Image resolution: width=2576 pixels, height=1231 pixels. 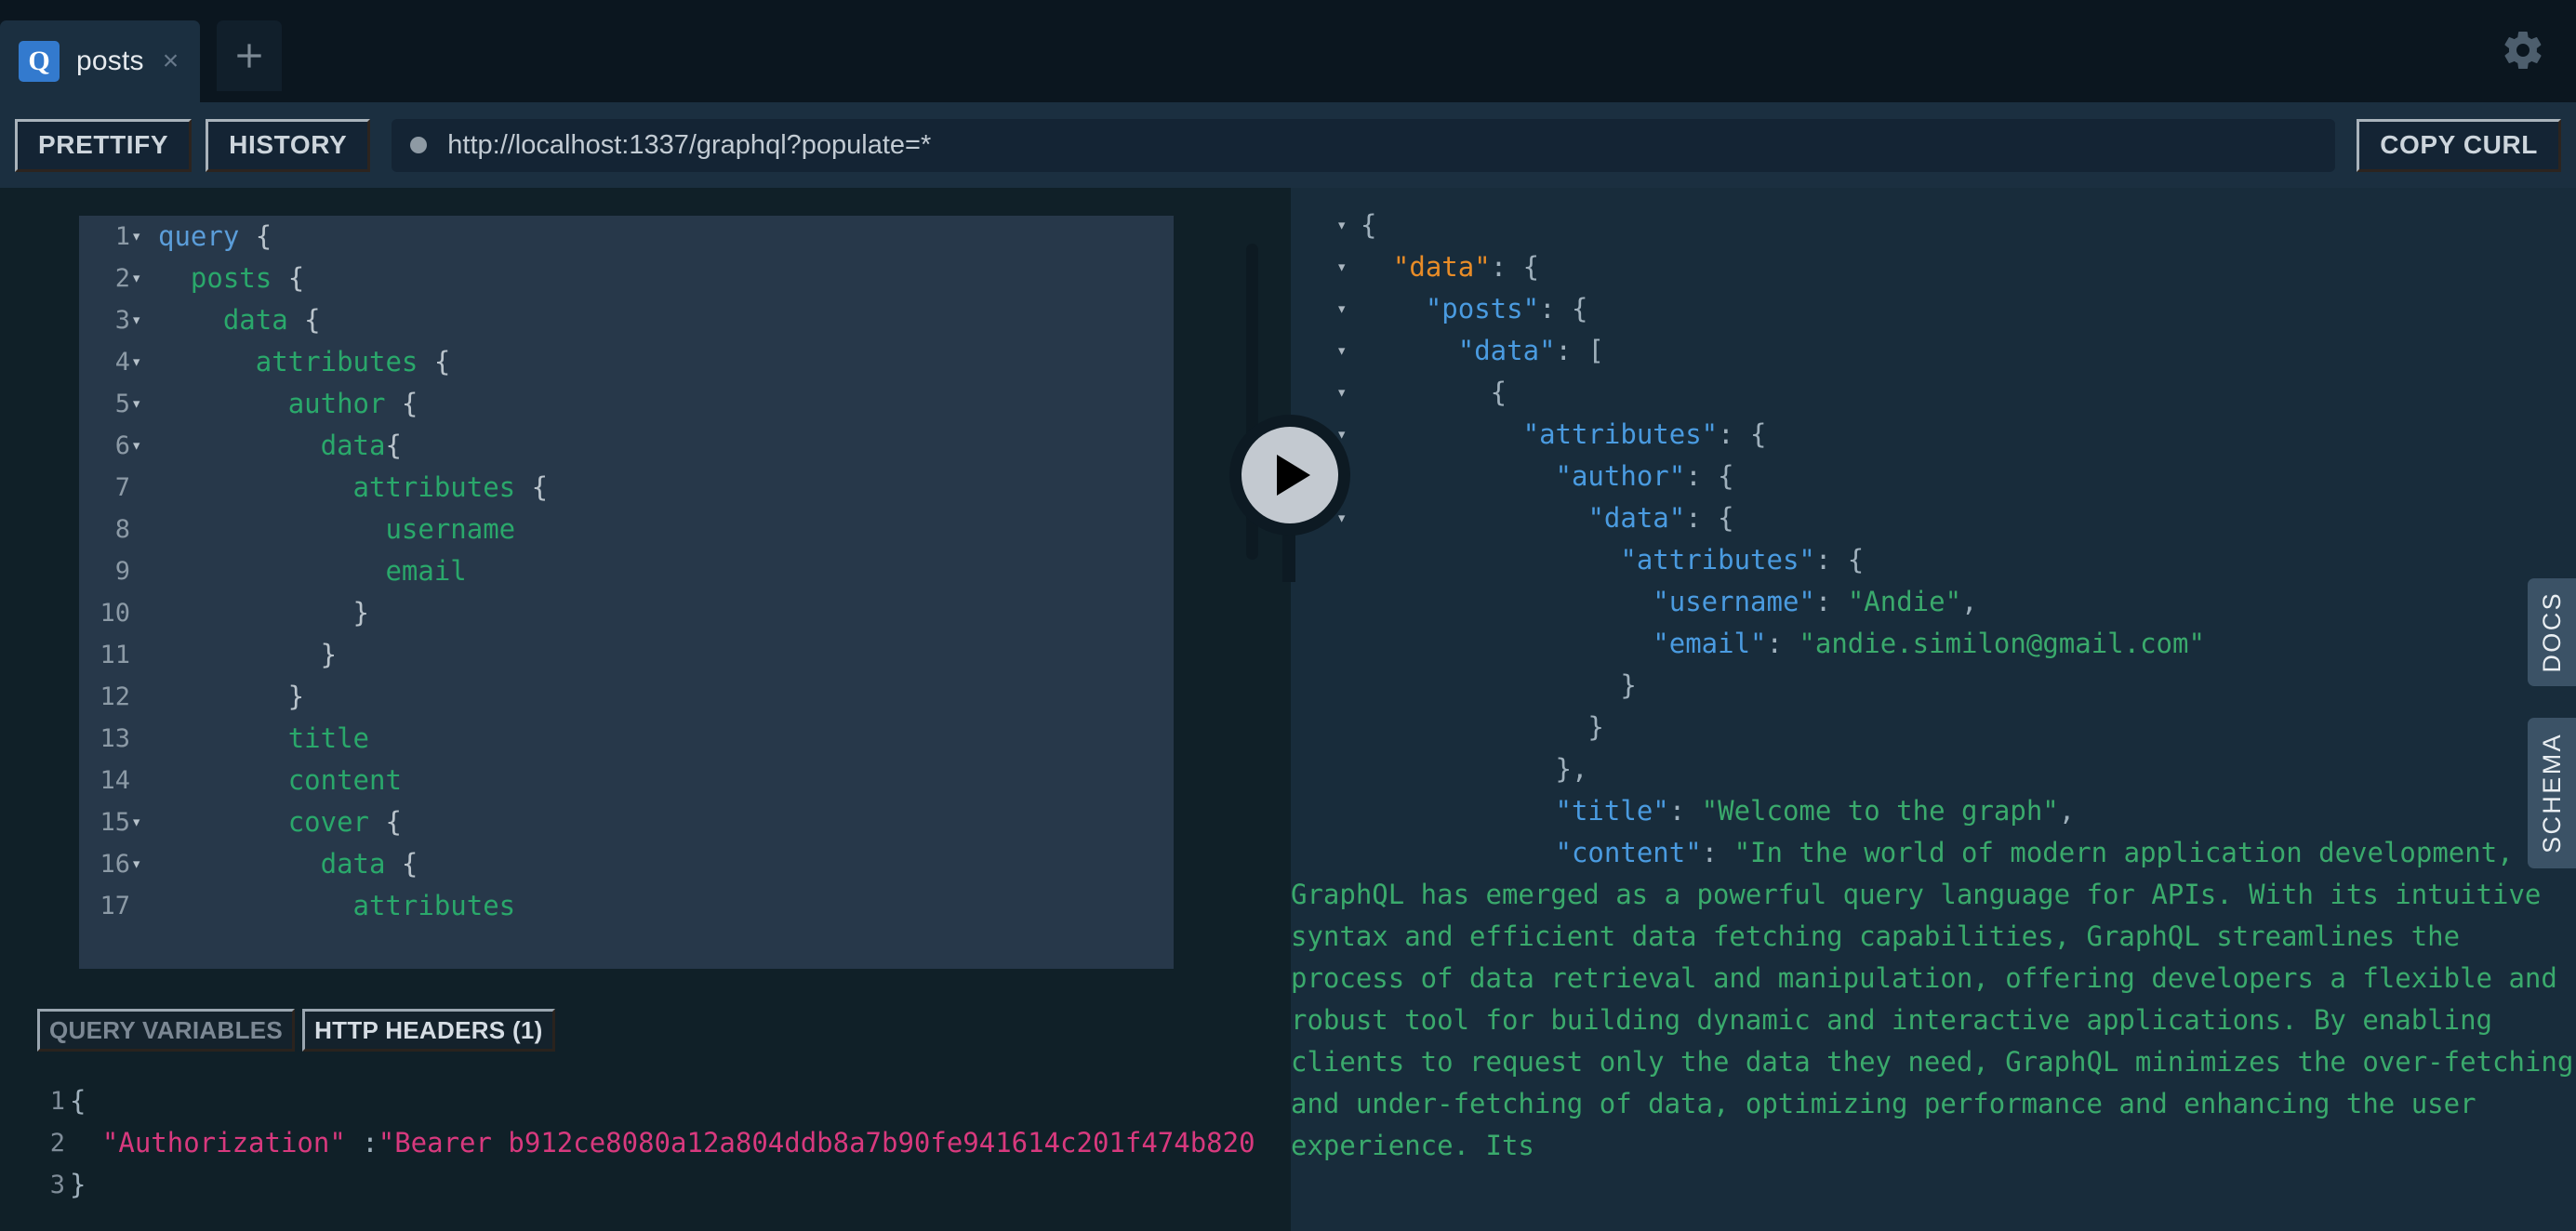 What do you see at coordinates (626, 655) in the screenshot?
I see `query-line: 11 }` at bounding box center [626, 655].